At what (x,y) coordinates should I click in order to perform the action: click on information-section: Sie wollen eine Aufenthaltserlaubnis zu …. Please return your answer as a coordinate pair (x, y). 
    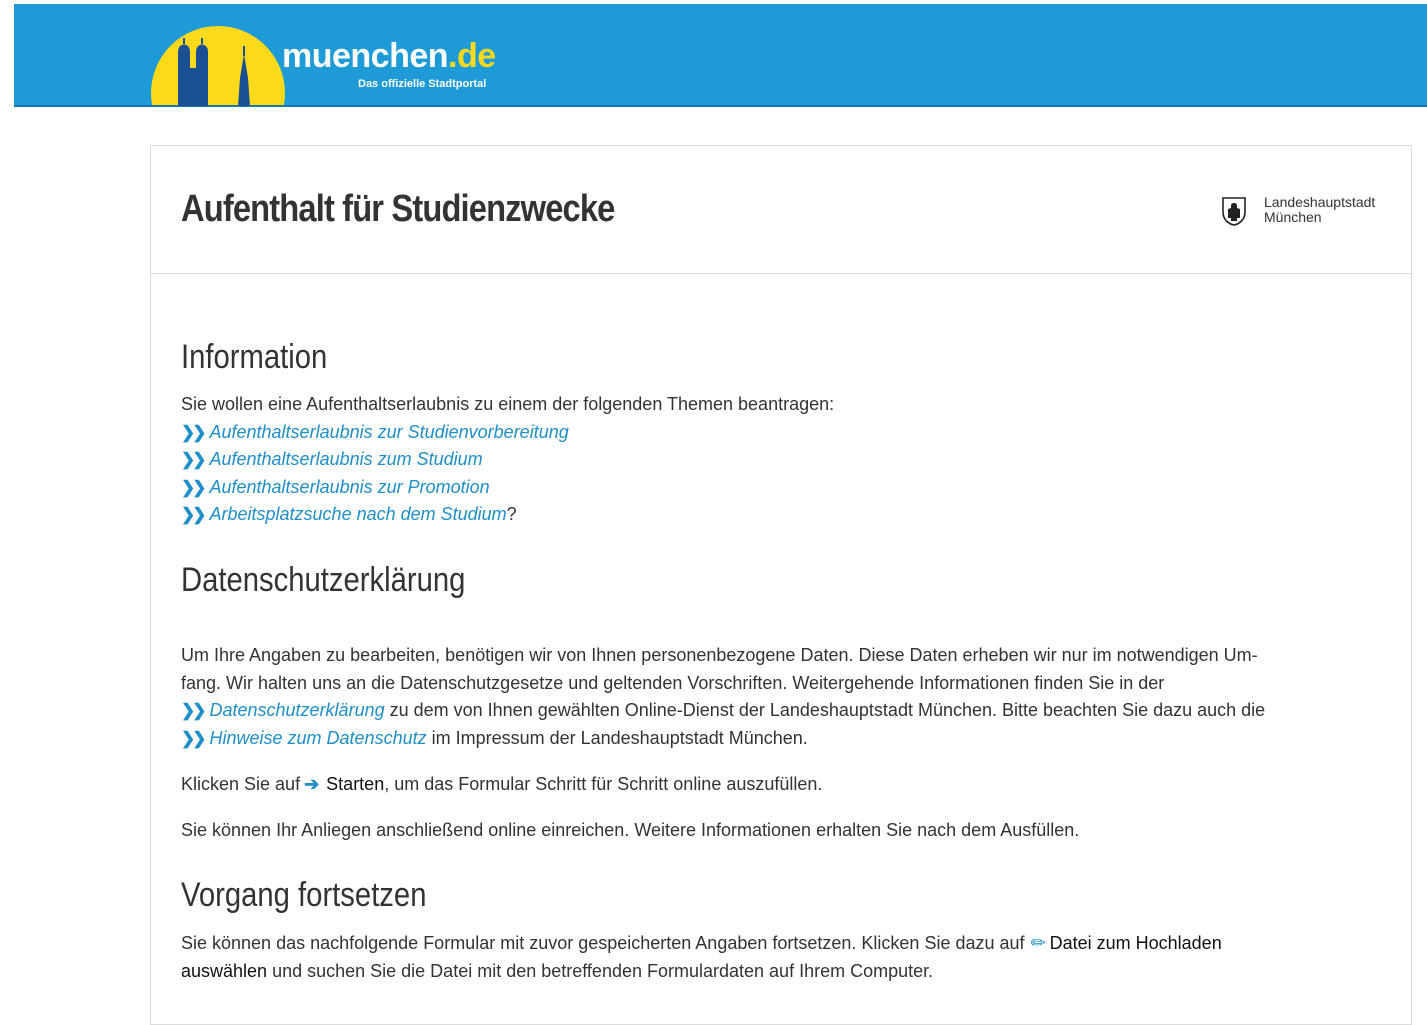
    Looking at the image, I should click on (786, 460).